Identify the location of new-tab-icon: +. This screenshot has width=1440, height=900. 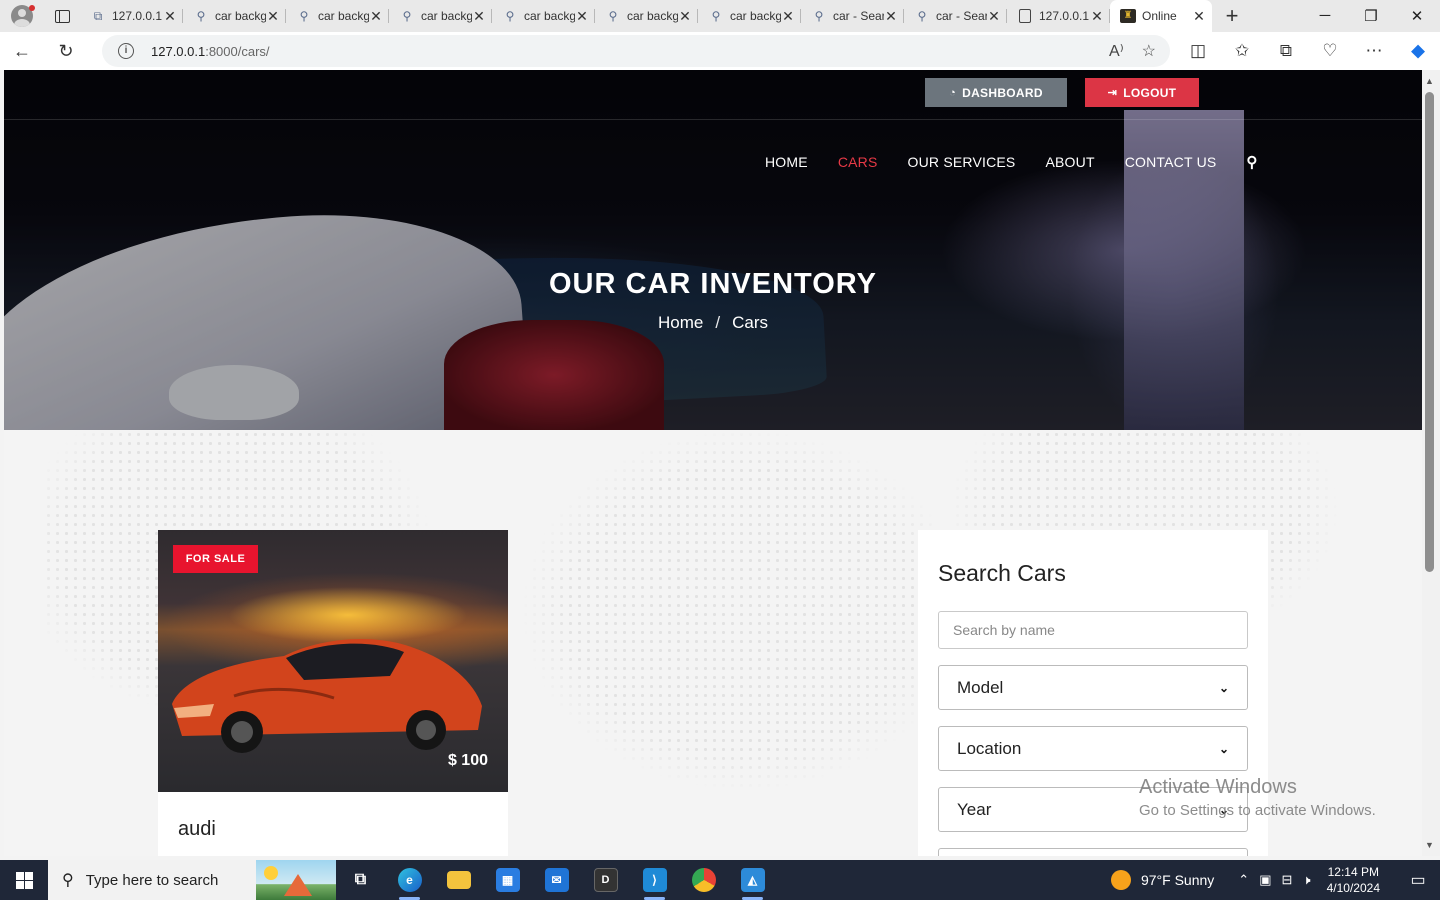
(1232, 16).